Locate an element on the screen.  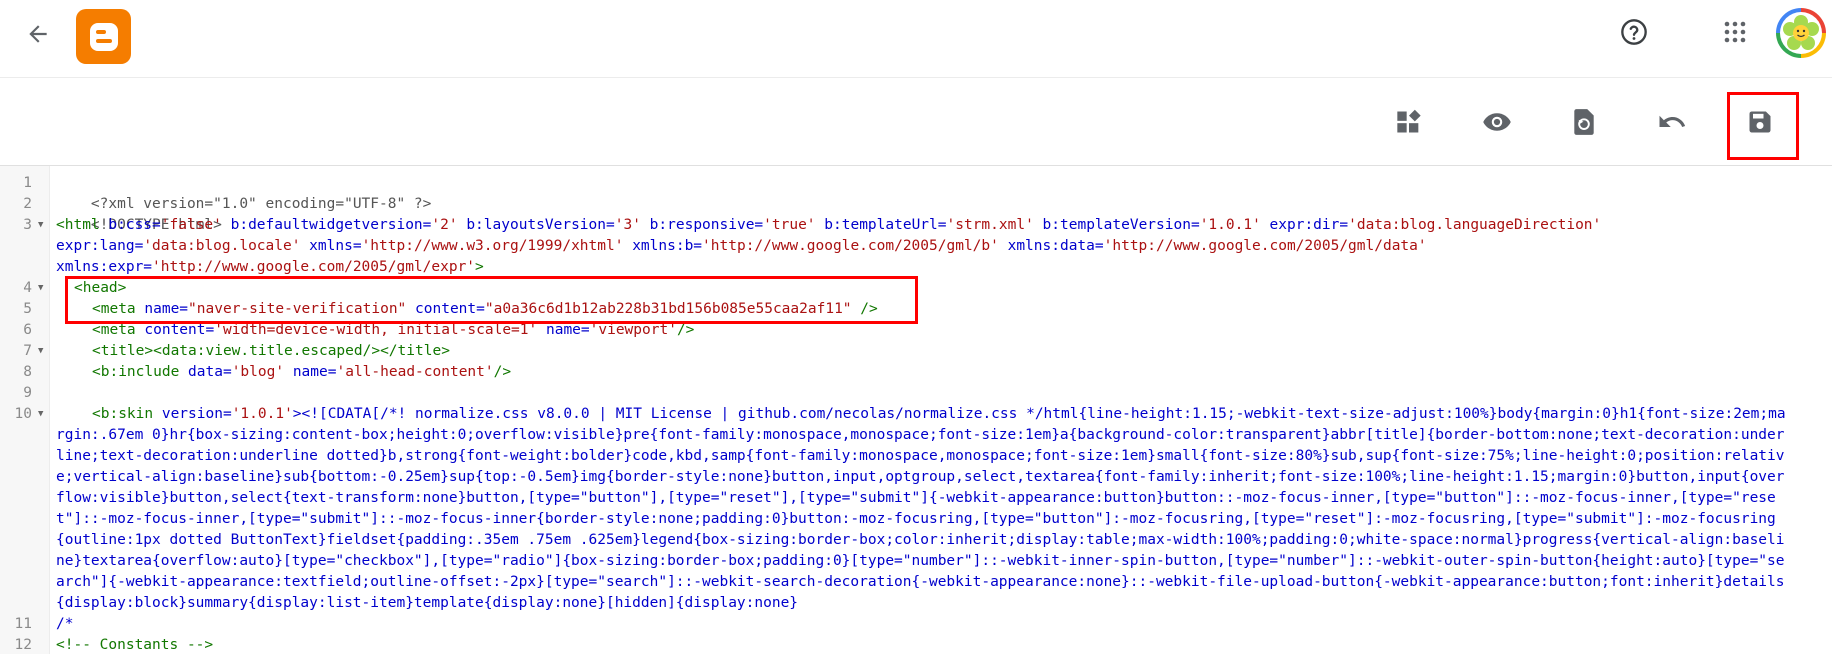
arrow-left-icon is located at coordinates (38, 34).